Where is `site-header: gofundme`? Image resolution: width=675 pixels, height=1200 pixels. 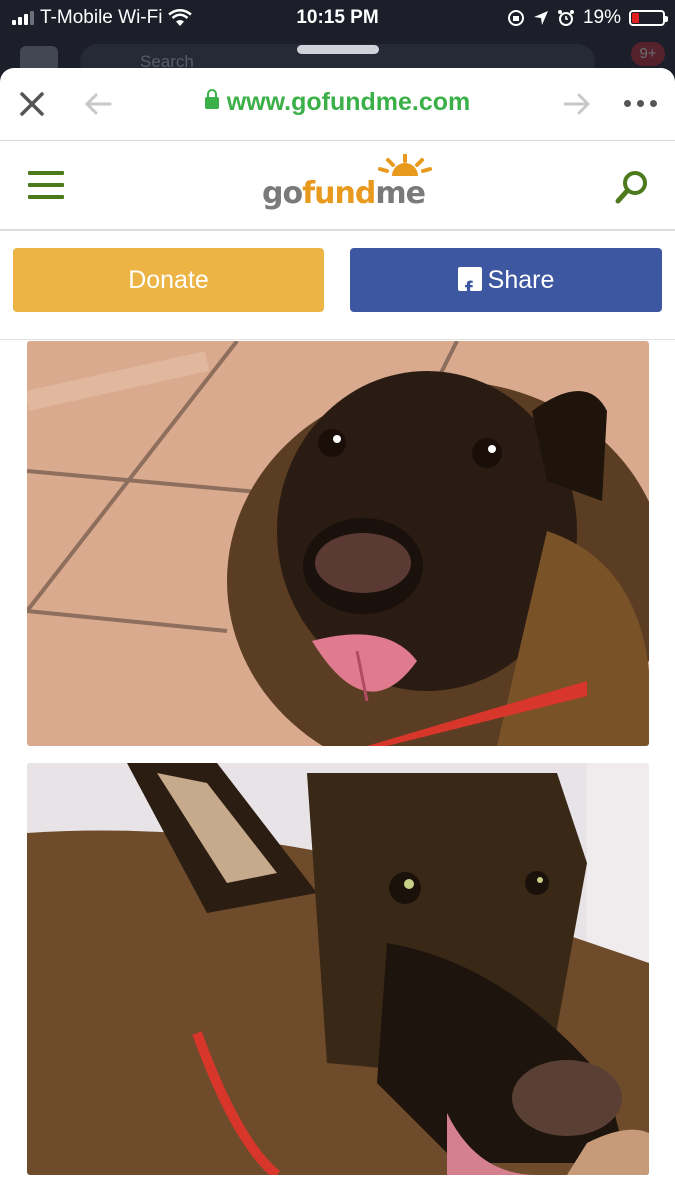 site-header: gofundme is located at coordinates (337, 186).